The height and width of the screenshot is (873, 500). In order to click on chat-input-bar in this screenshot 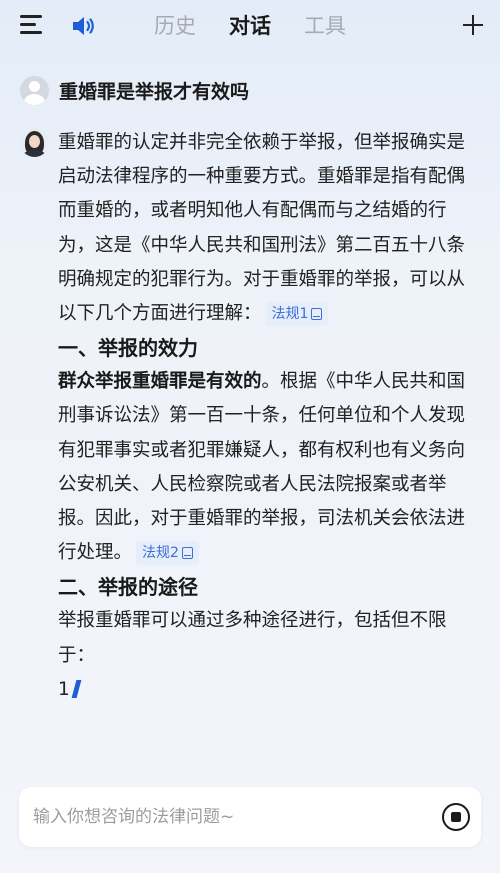, I will do `click(250, 817)`.